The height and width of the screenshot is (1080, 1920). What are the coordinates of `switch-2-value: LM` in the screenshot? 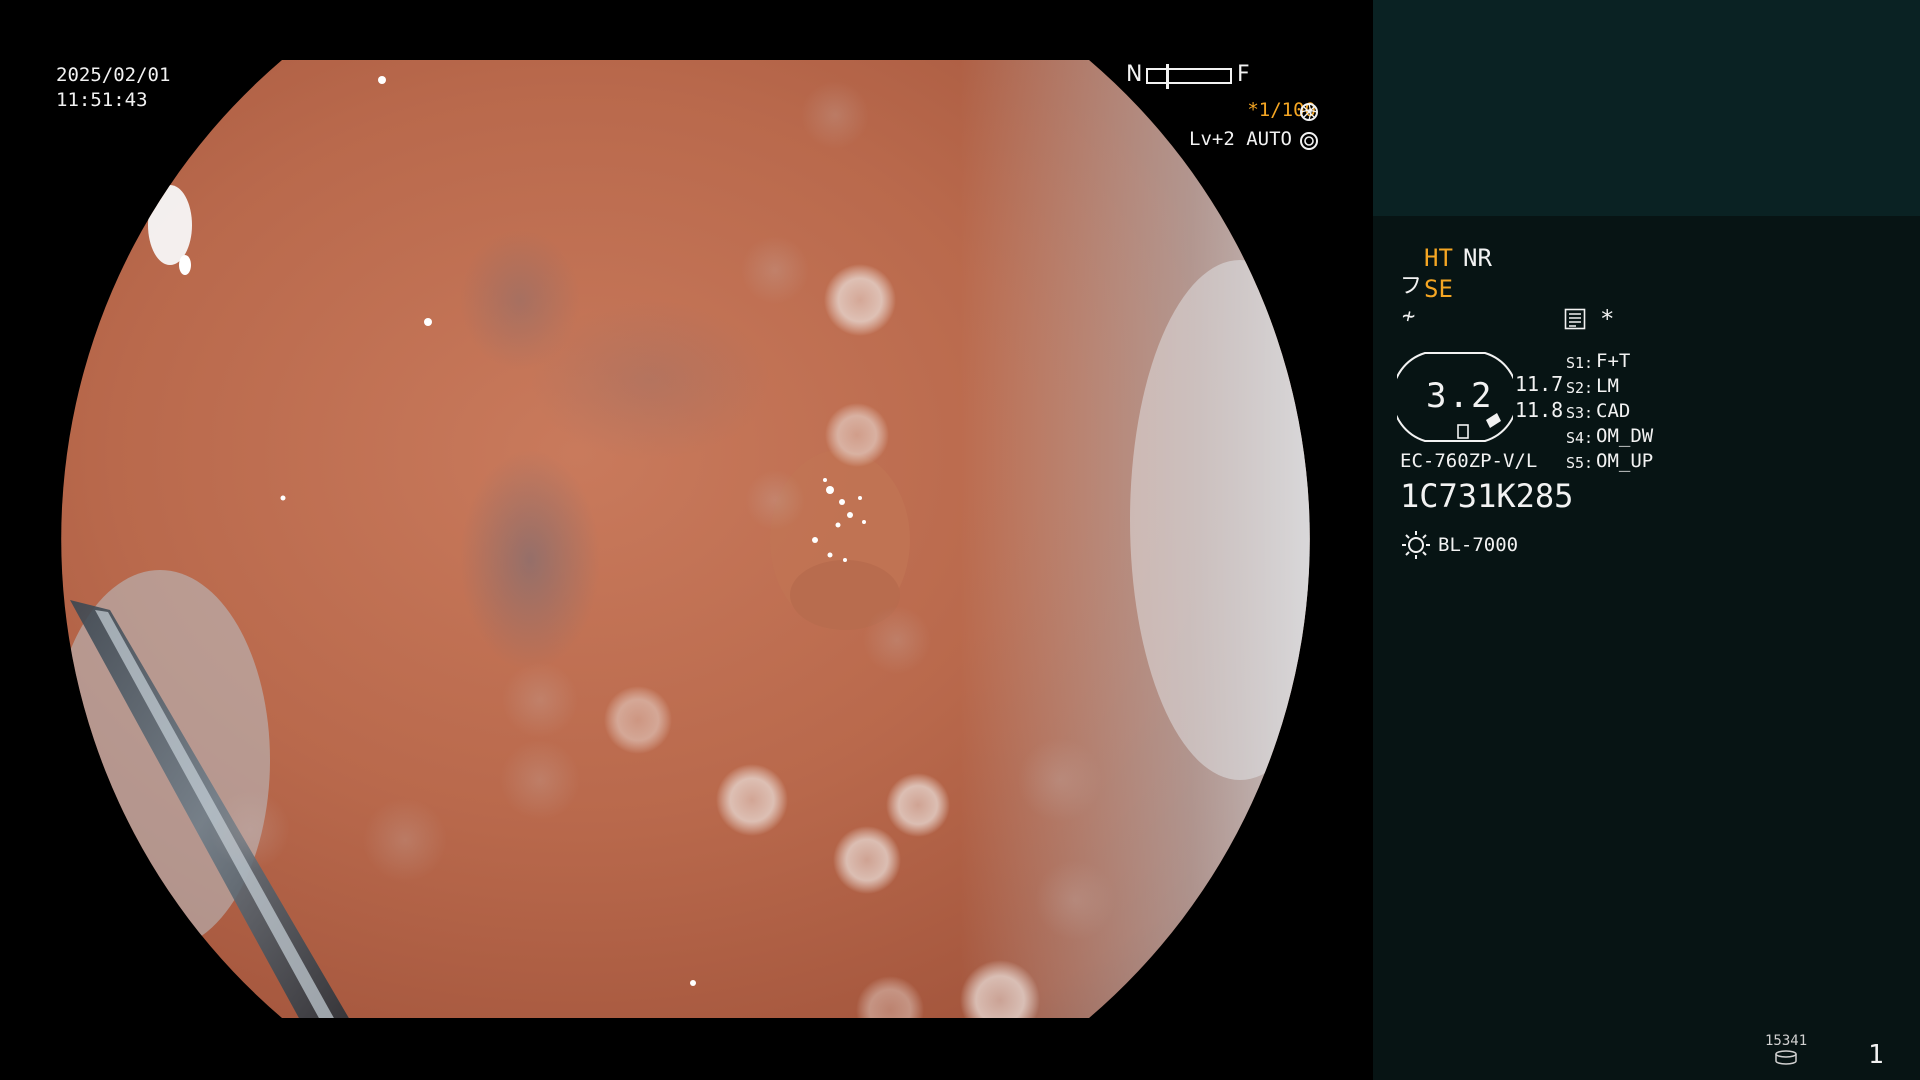 It's located at (1607, 386).